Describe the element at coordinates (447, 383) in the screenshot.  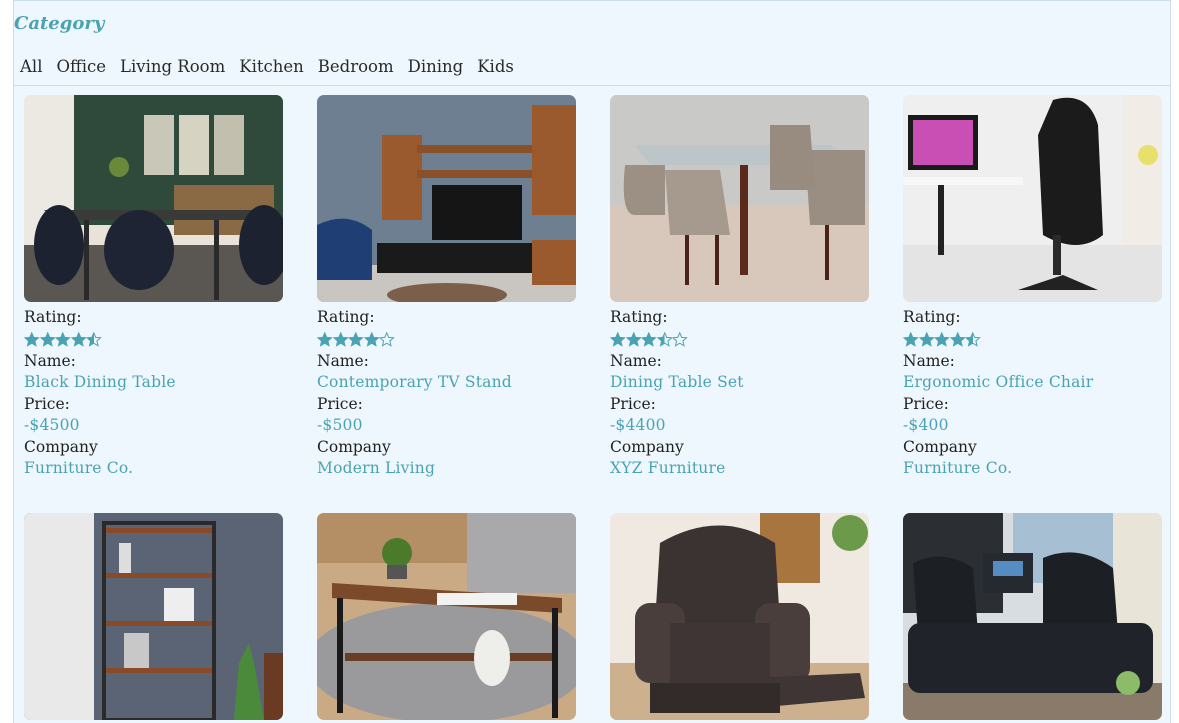
I see `product-name: Contemporary TV Stand` at that location.